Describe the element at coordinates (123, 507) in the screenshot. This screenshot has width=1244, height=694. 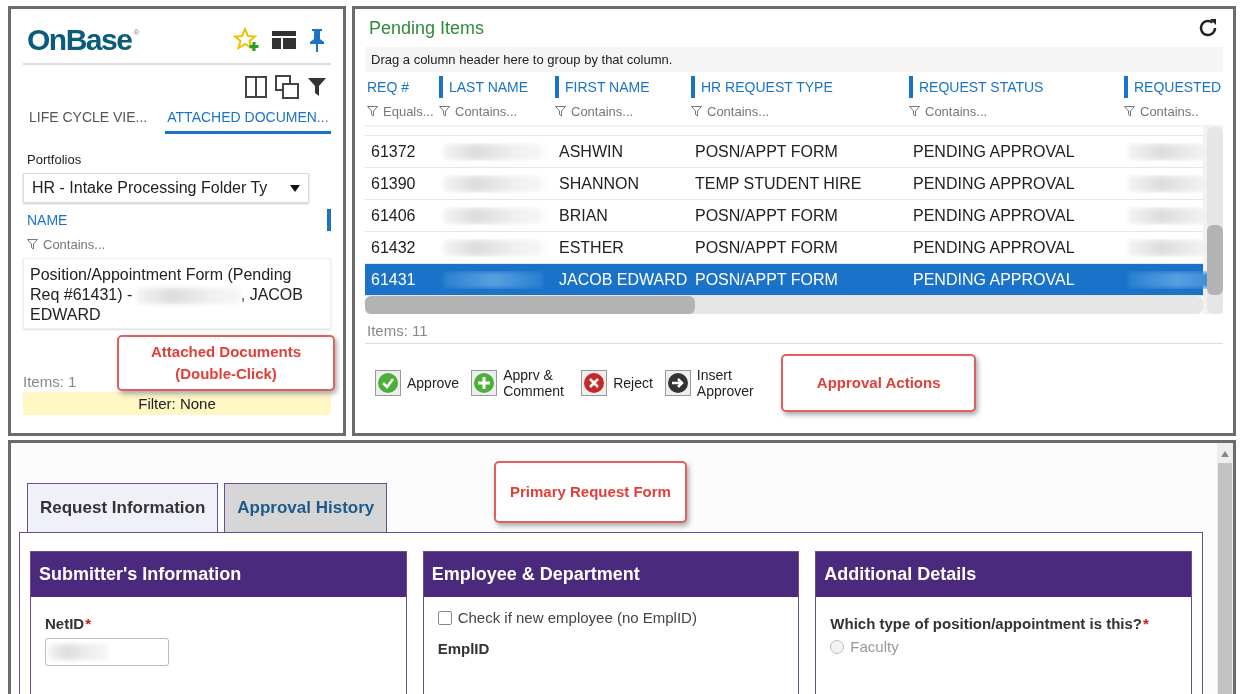
I see `tab: Request Information` at that location.